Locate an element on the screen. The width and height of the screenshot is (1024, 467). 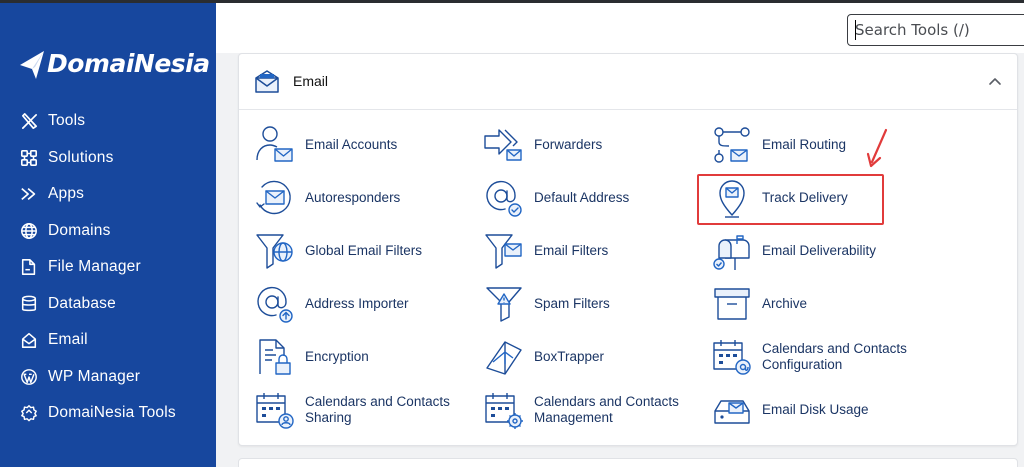
chevron-up-icon is located at coordinates (995, 82).